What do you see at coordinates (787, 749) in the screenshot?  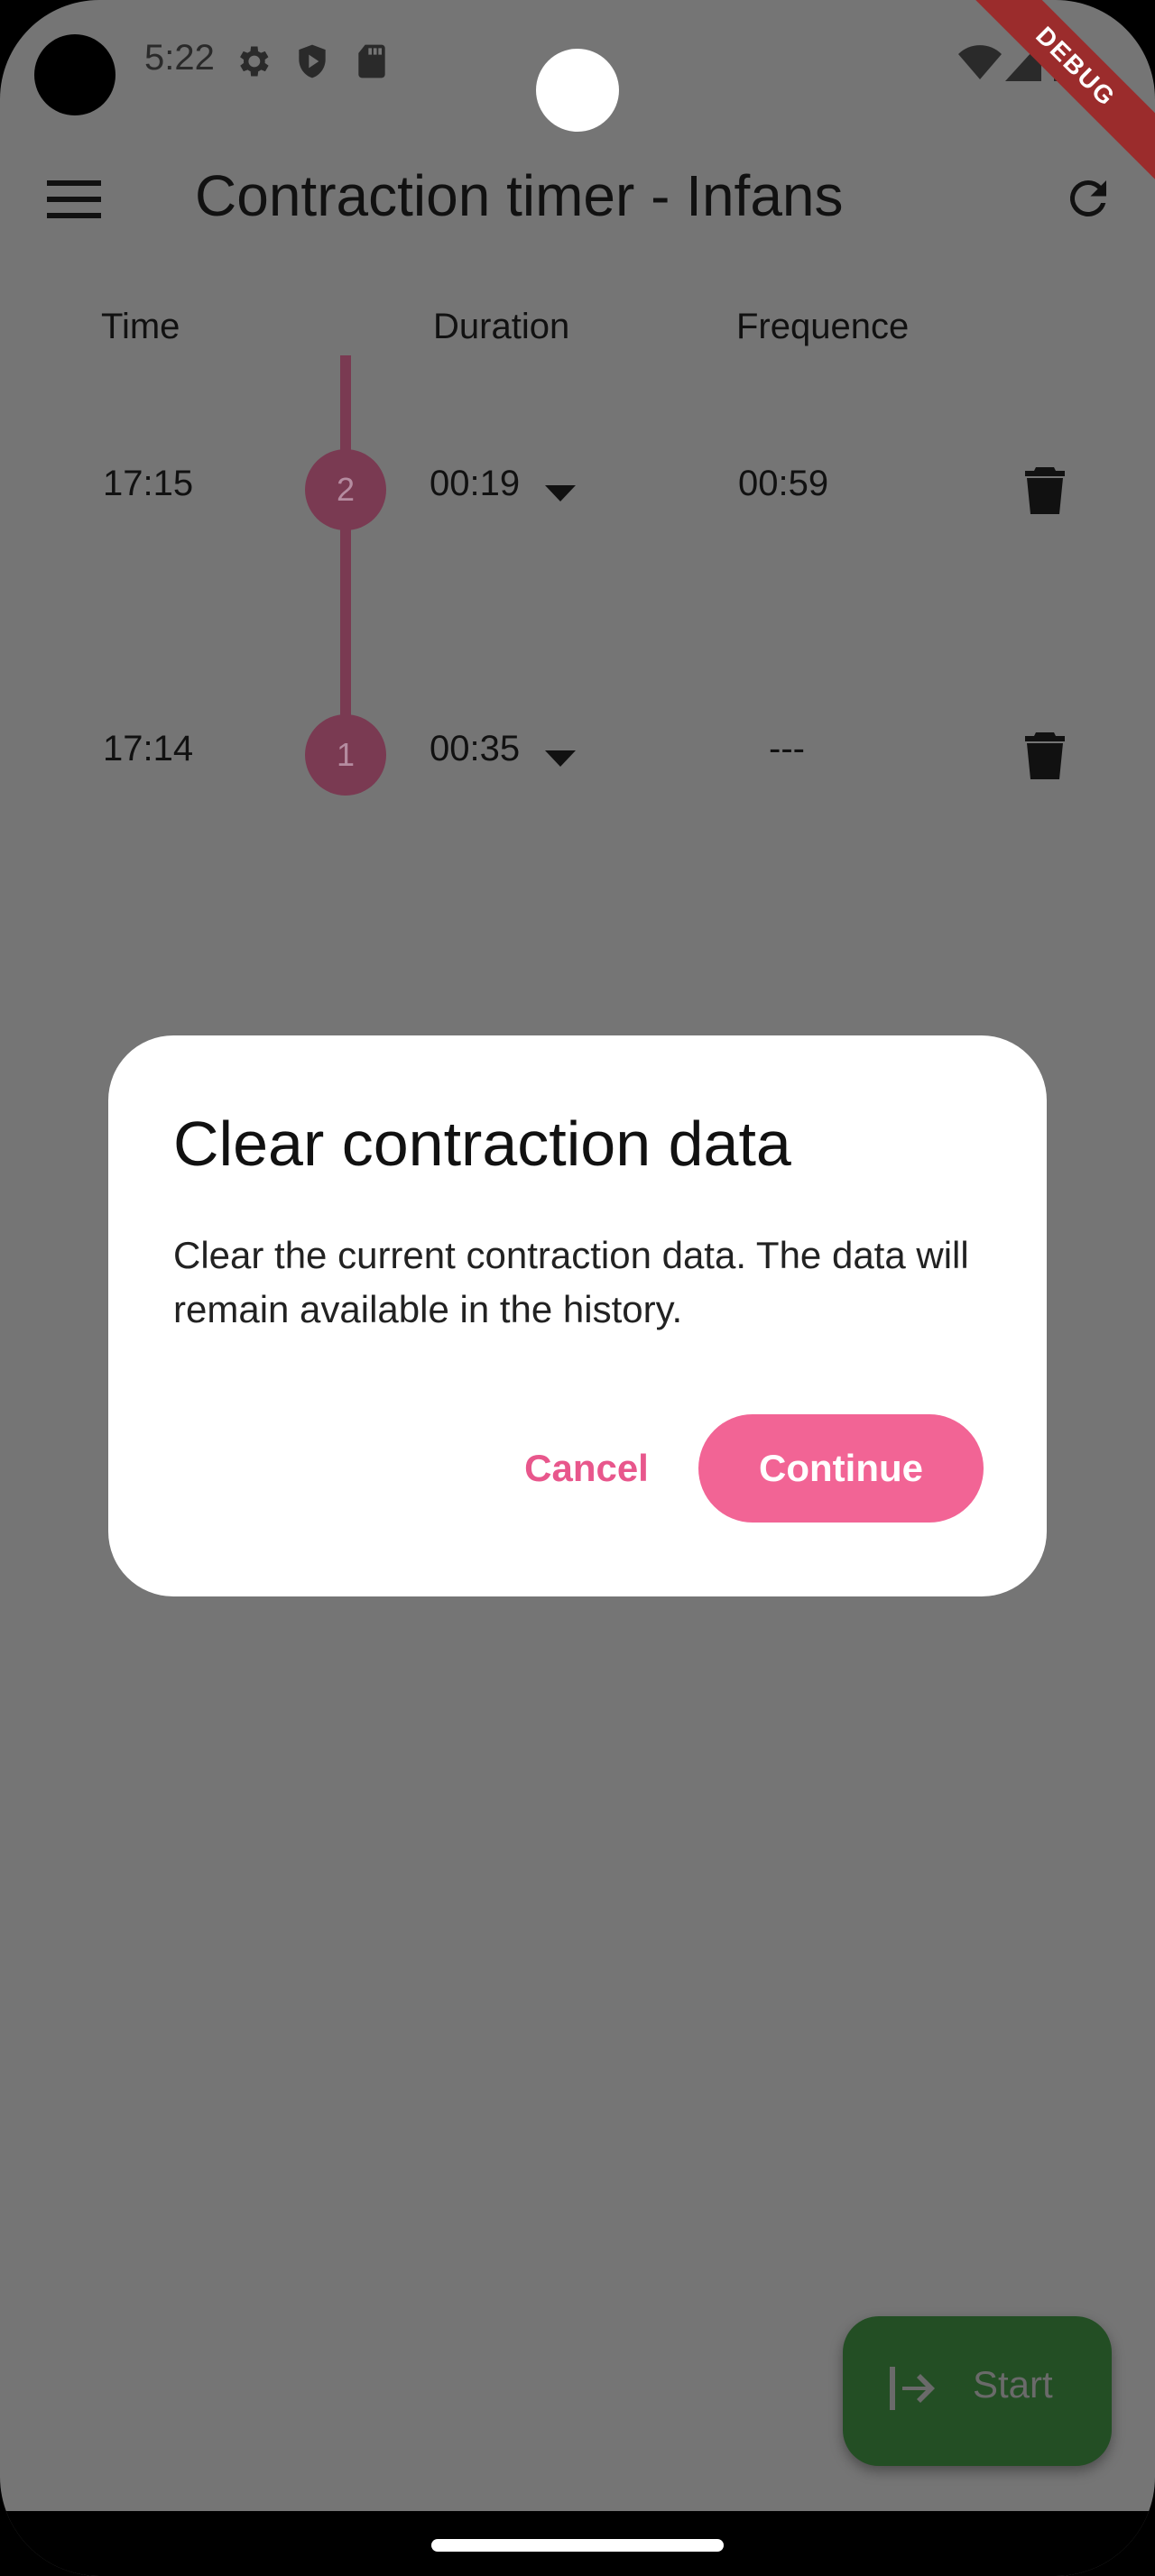 I see `row-frequency: ---` at bounding box center [787, 749].